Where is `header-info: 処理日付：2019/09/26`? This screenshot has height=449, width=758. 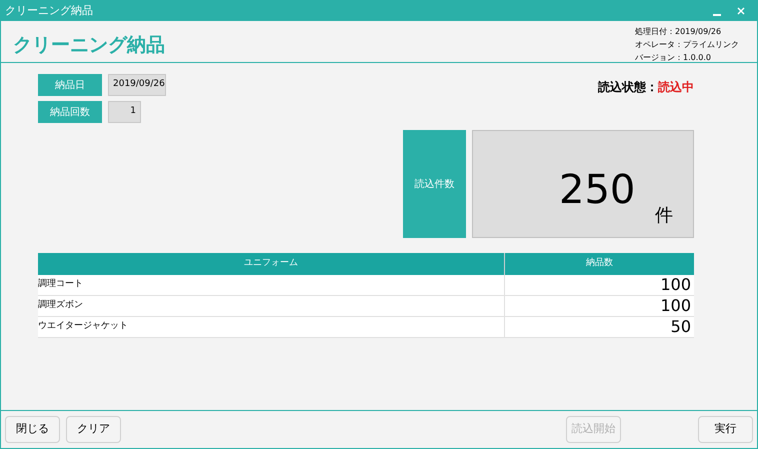
header-info: 処理日付：2019/09/26 is located at coordinates (678, 32).